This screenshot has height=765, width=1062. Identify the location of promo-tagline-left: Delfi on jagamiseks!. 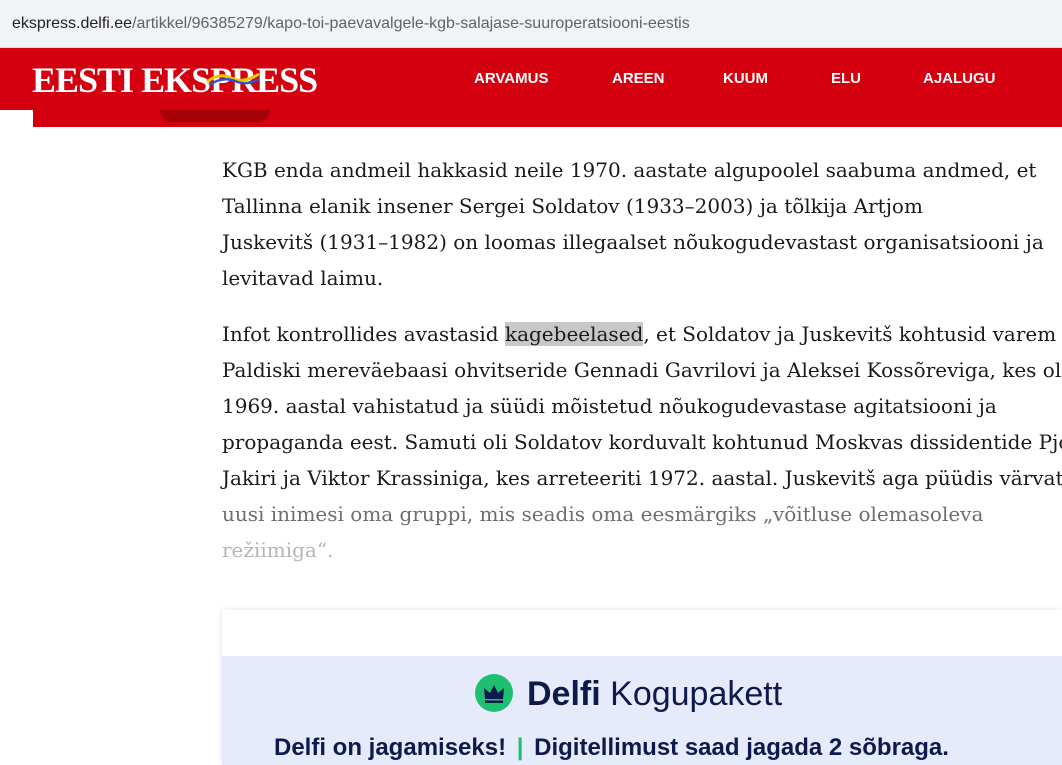
(390, 747).